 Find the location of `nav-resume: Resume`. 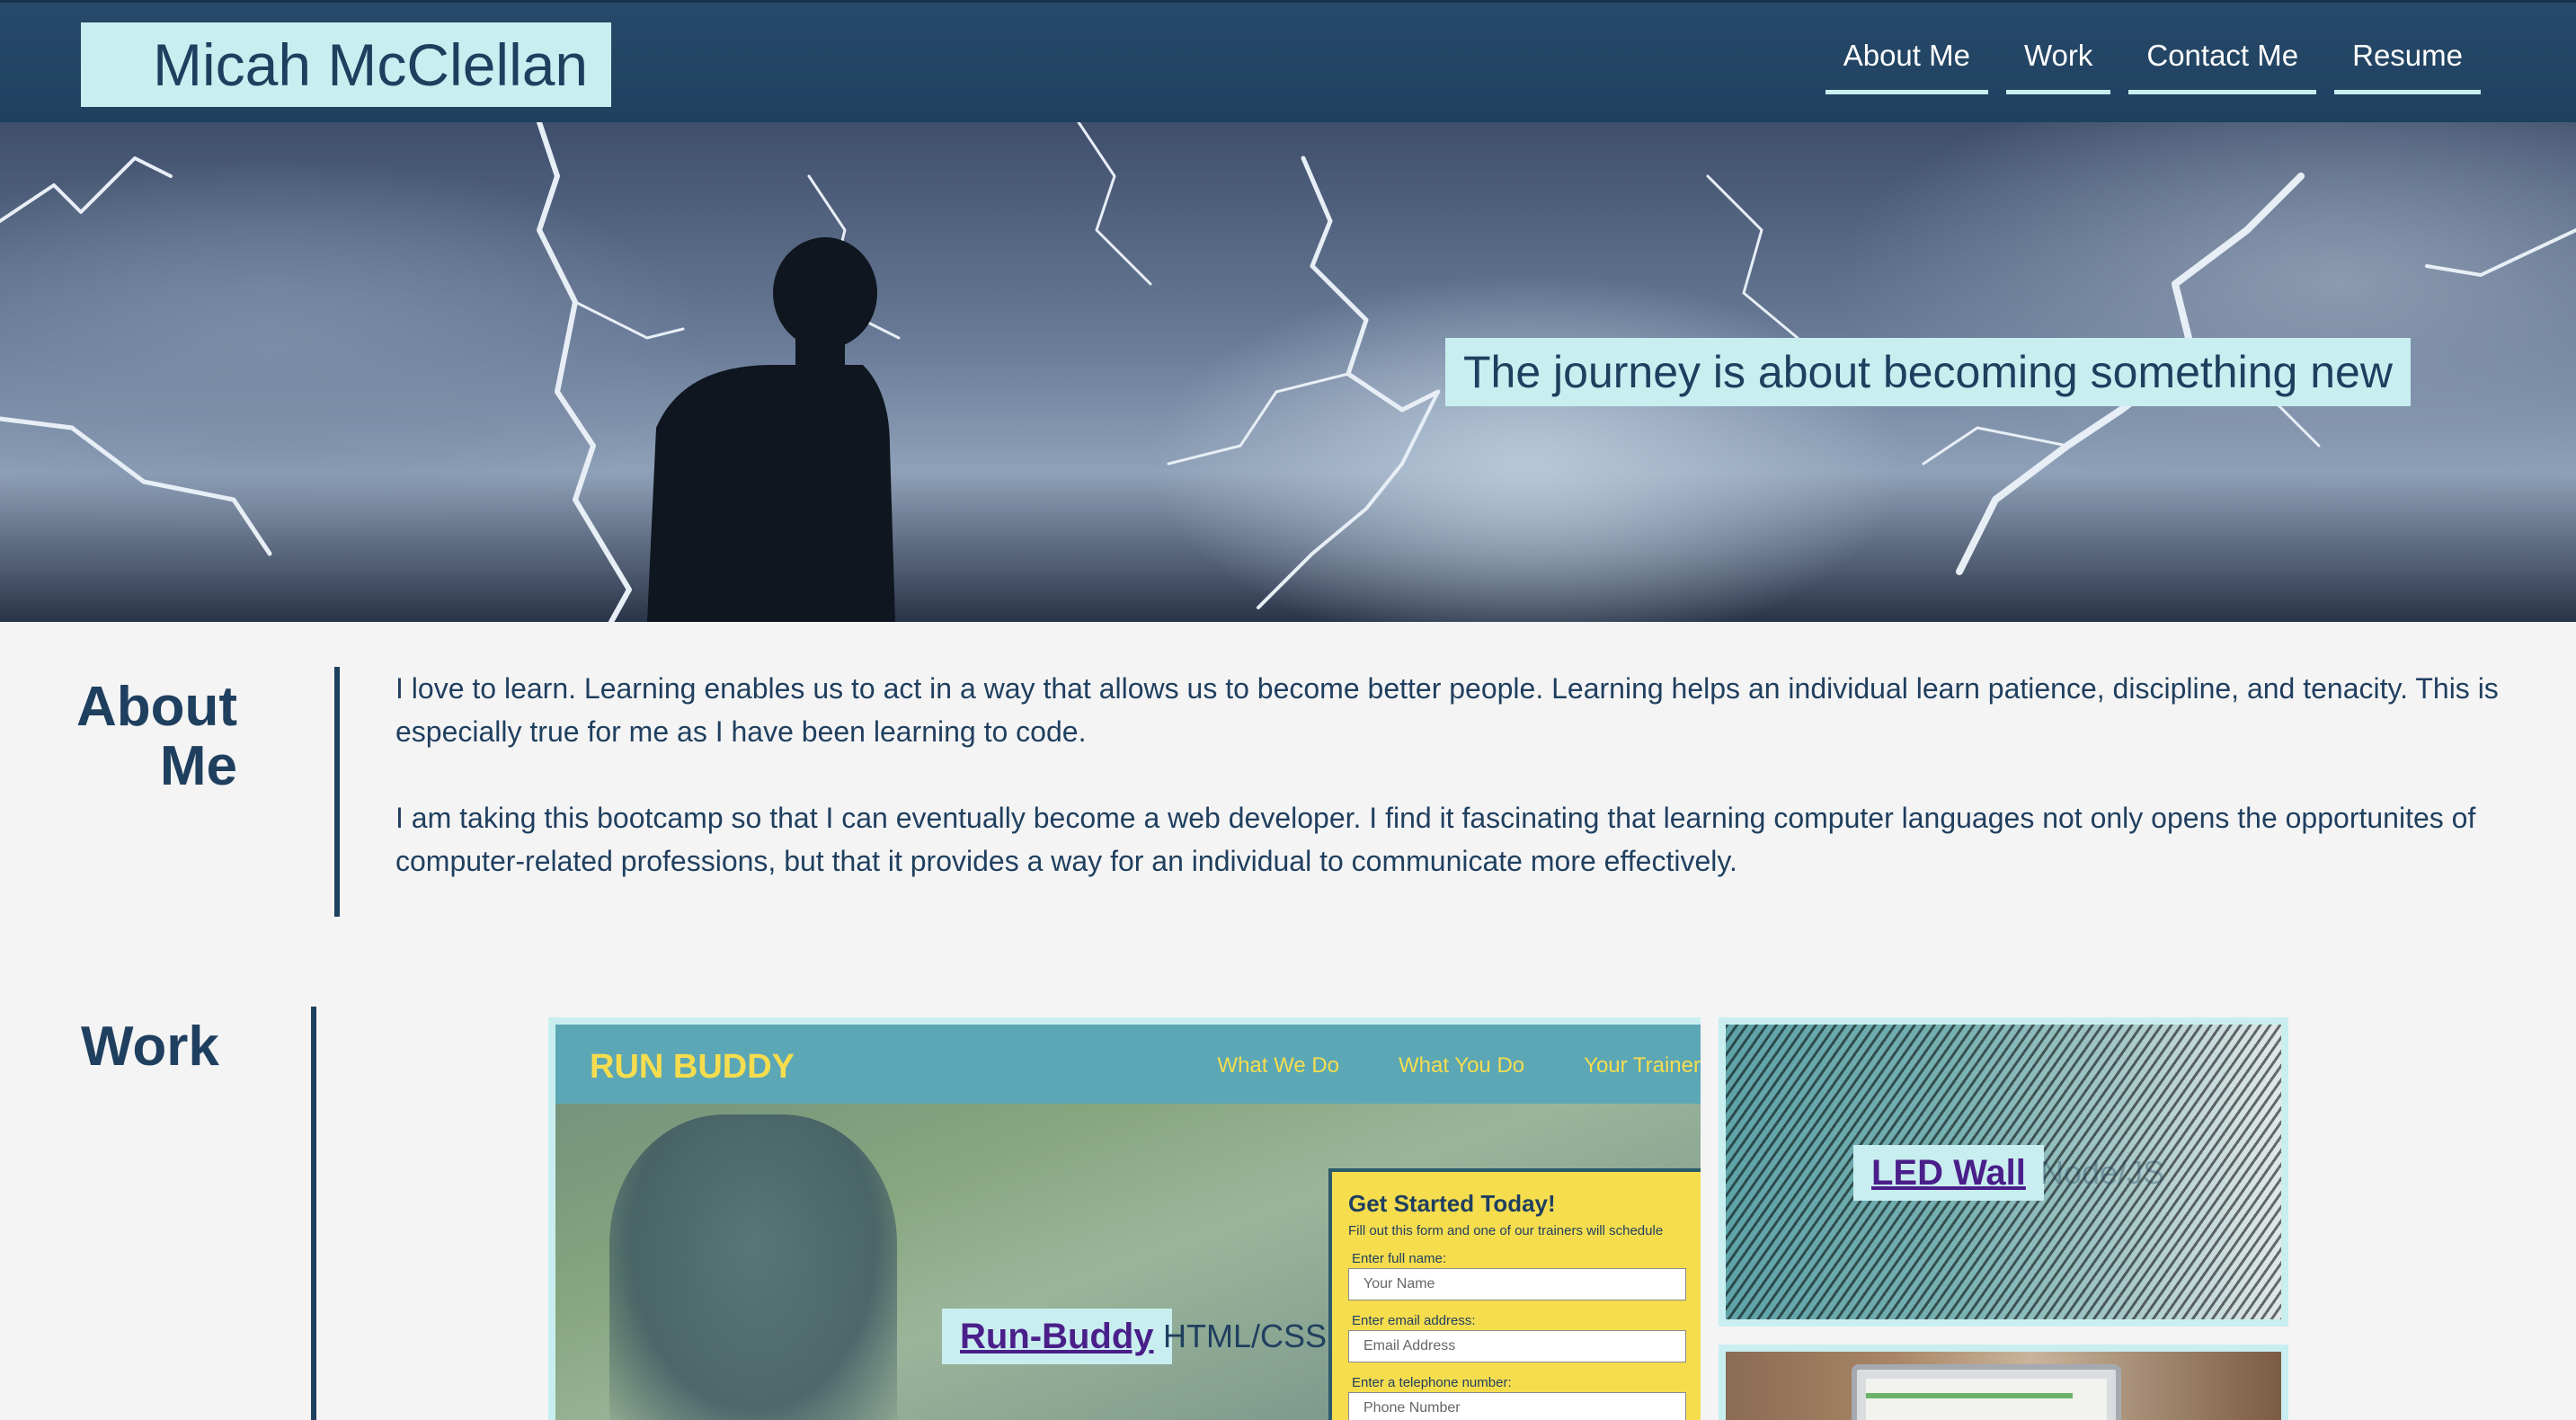

nav-resume: Resume is located at coordinates (2407, 62).